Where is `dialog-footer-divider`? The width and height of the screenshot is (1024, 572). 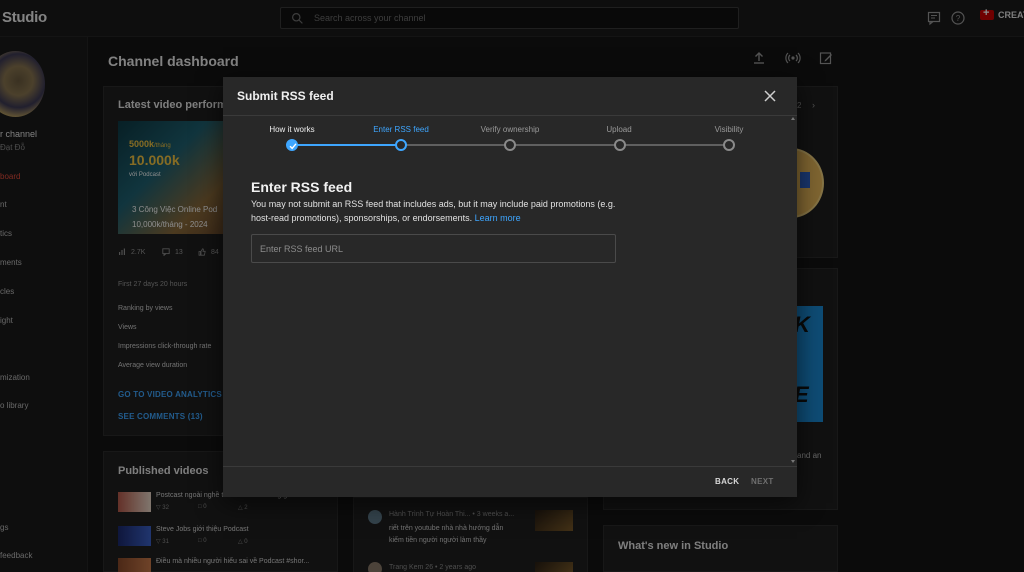 dialog-footer-divider is located at coordinates (510, 466).